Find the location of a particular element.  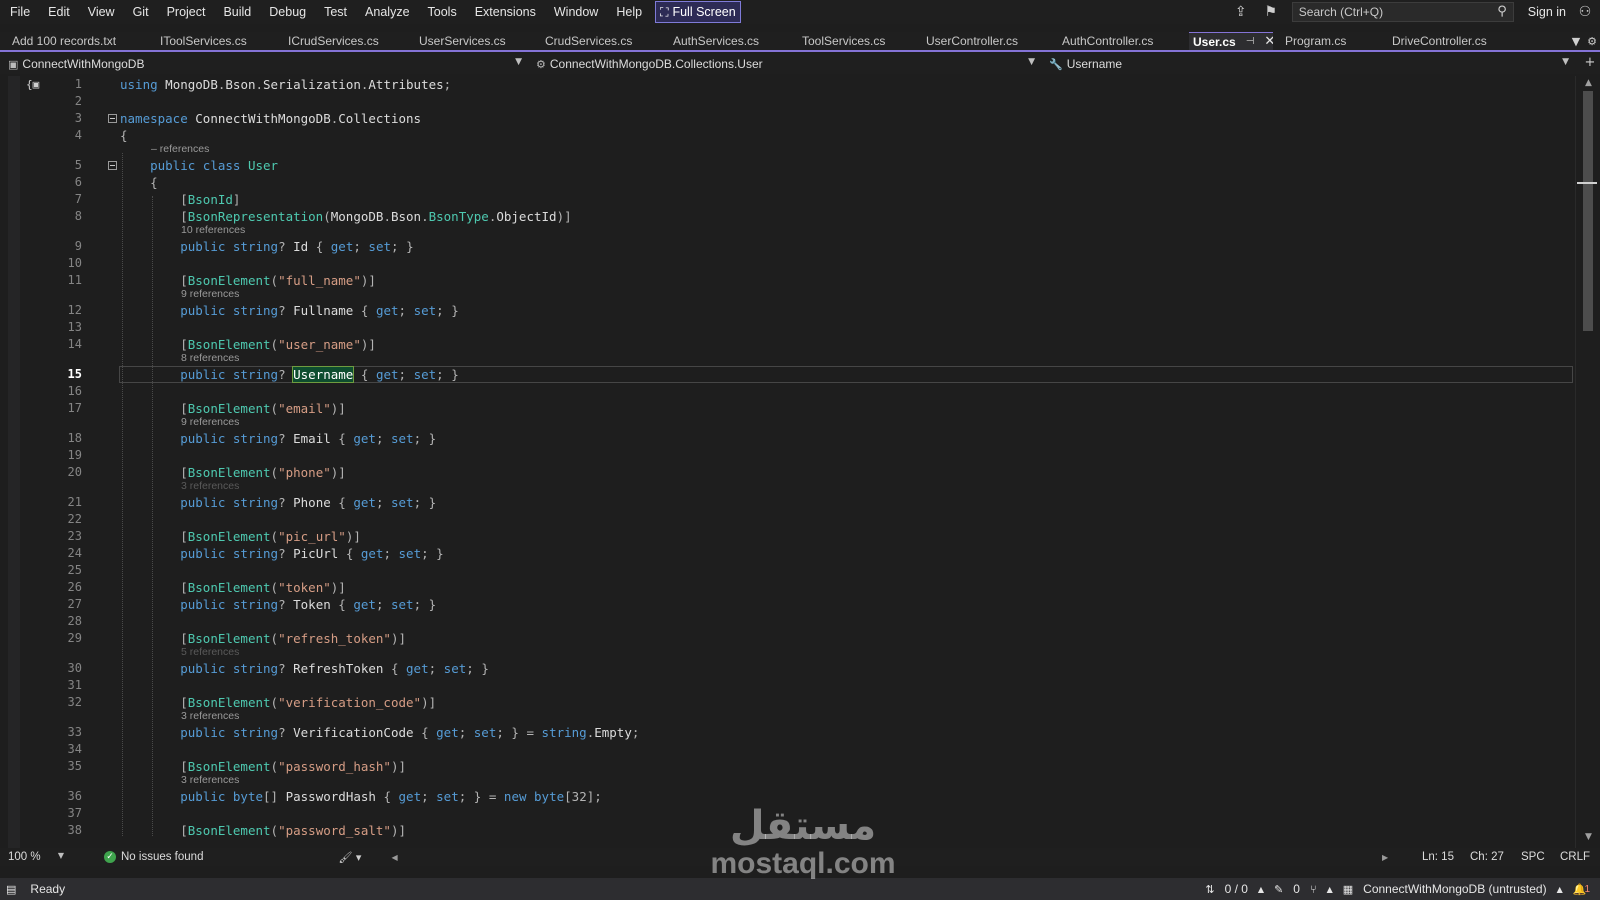

code-line: 14 [BsonElement("user_name")] is located at coordinates (787, 344).